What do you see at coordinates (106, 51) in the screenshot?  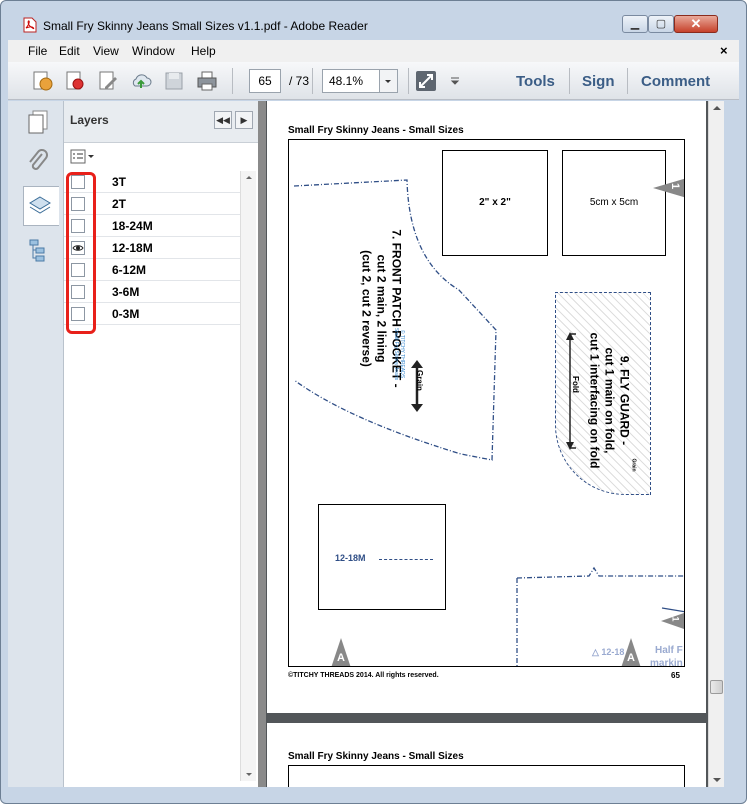 I see `menu-view: View` at bounding box center [106, 51].